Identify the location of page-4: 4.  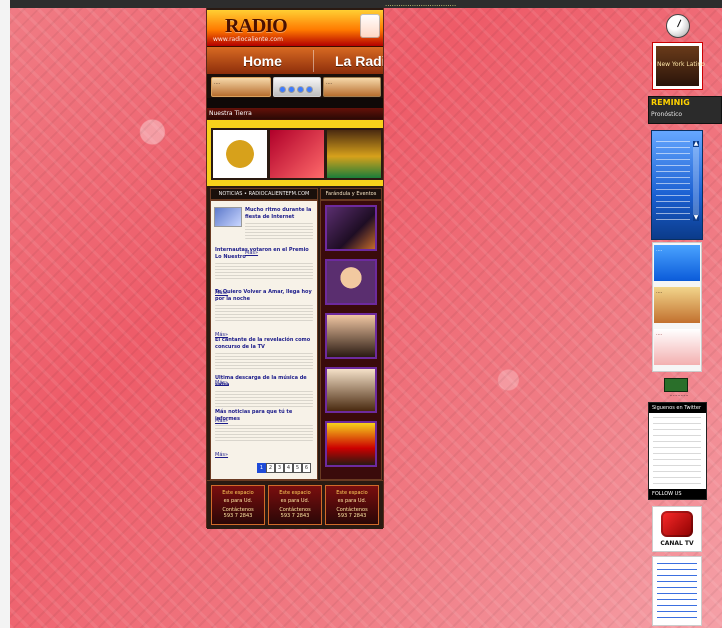
(288, 468).